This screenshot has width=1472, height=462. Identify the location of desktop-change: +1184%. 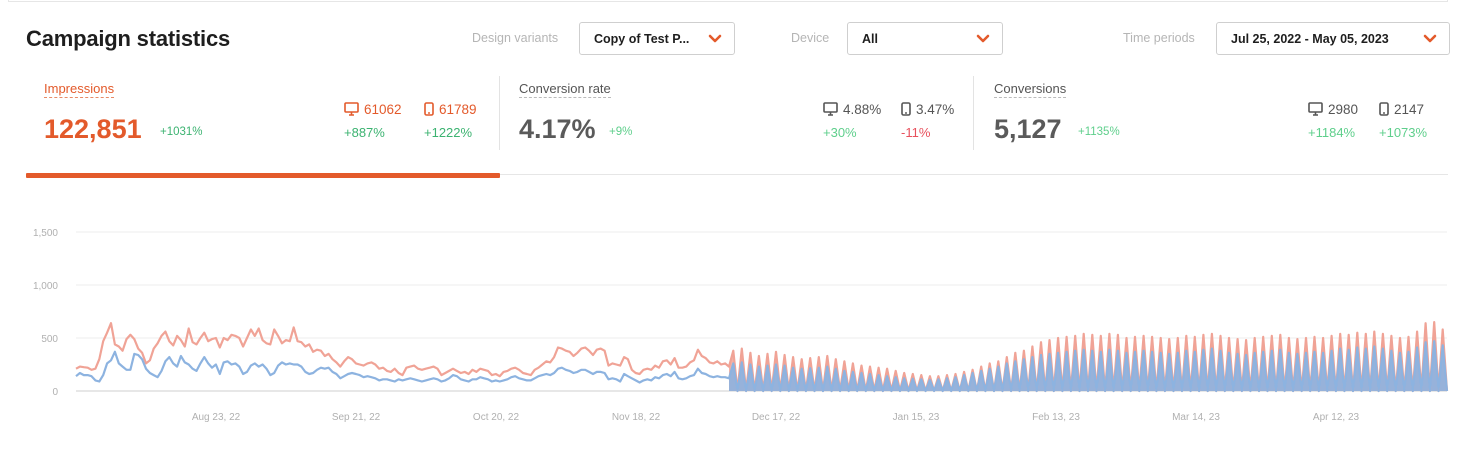
(1332, 132).